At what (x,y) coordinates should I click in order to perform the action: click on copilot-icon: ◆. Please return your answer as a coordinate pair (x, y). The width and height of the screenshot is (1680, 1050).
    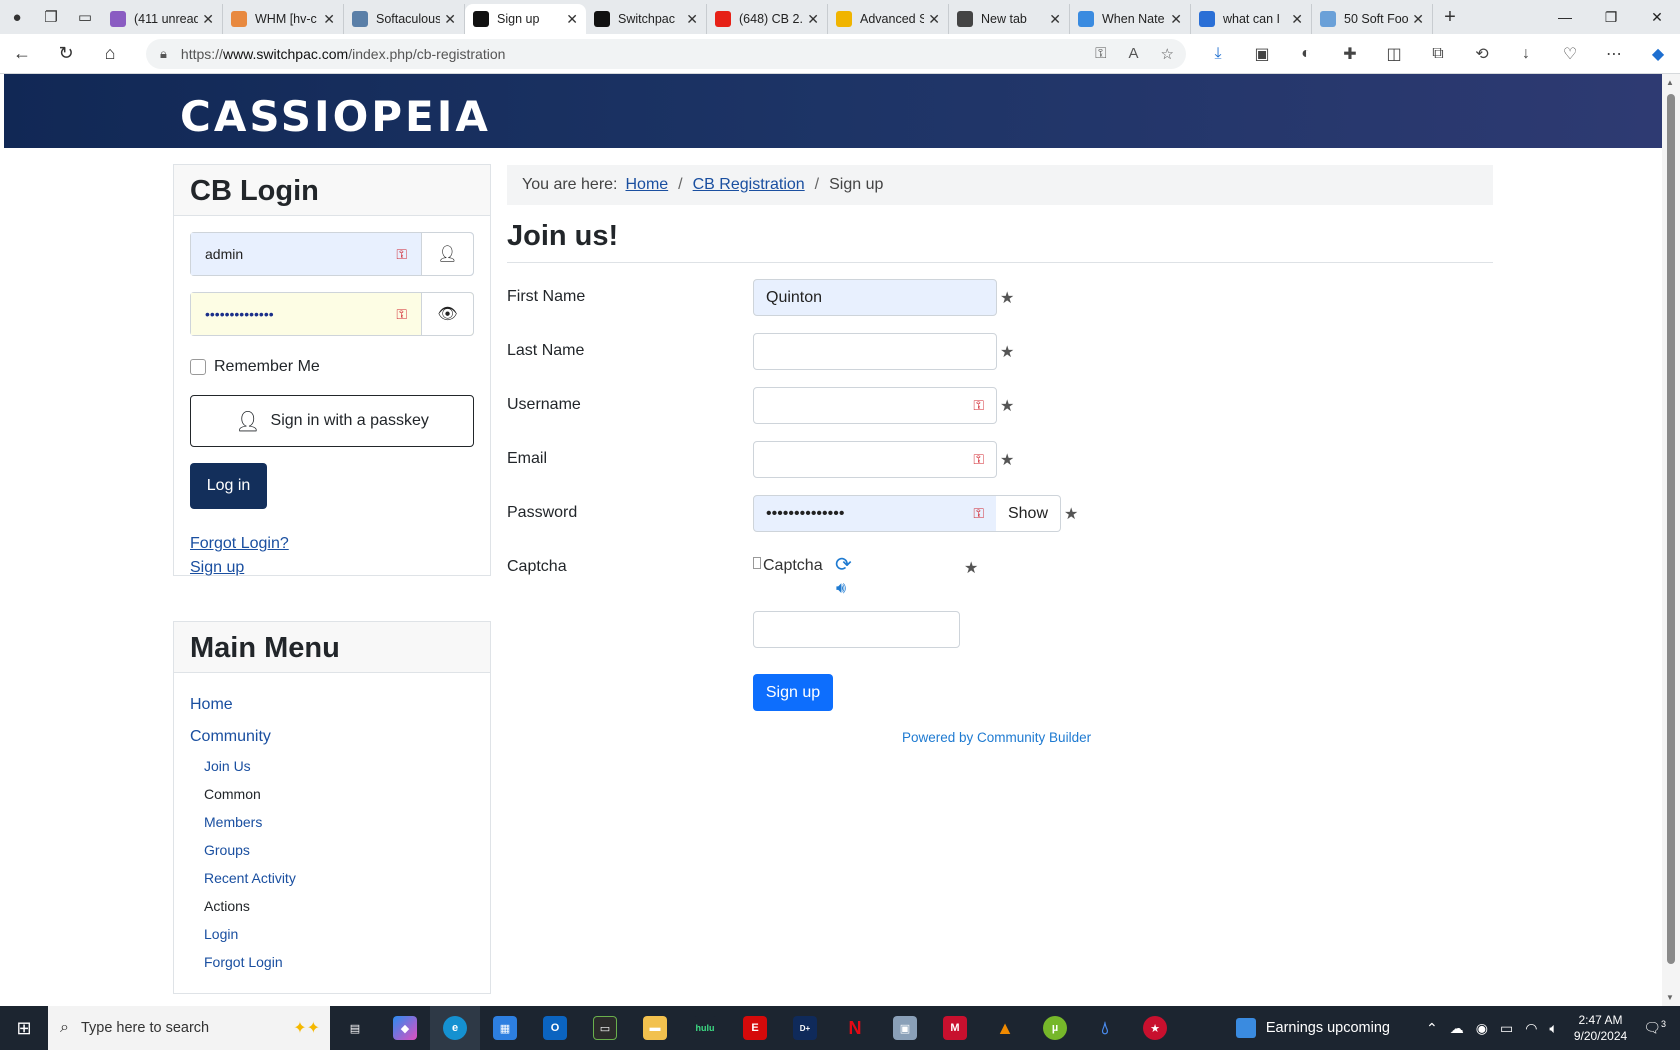
    Looking at the image, I should click on (1658, 54).